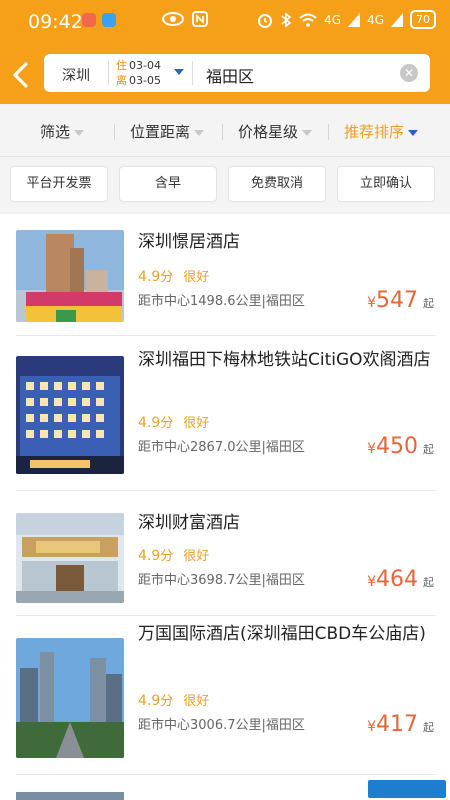 Image resolution: width=450 pixels, height=800 pixels. What do you see at coordinates (354, 19) in the screenshot?
I see `signal-1-icon` at bounding box center [354, 19].